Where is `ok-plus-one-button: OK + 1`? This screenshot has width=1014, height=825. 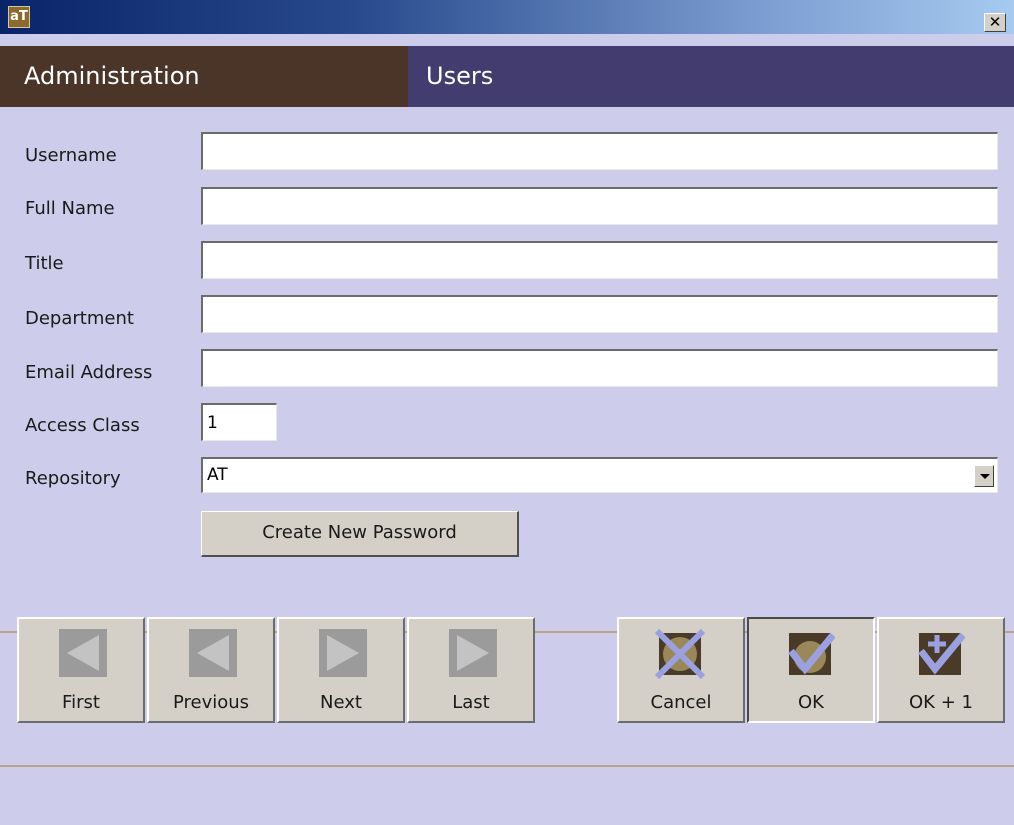 ok-plus-one-button: OK + 1 is located at coordinates (941, 670).